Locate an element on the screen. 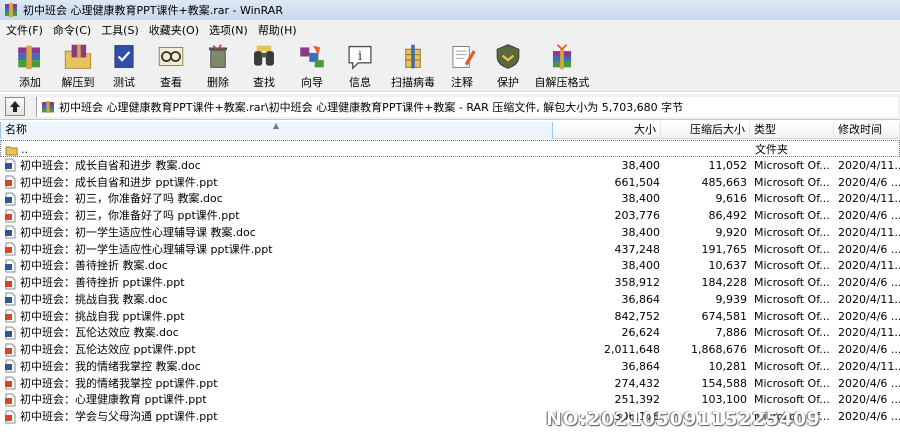  wizard-button: 向导 is located at coordinates (312, 66).